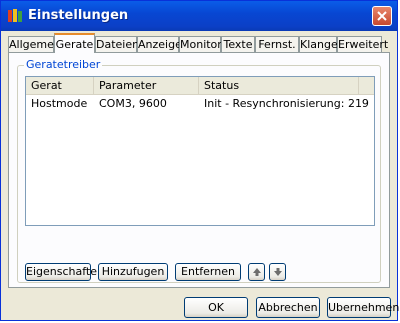  I want to click on move-up-button, so click(256, 272).